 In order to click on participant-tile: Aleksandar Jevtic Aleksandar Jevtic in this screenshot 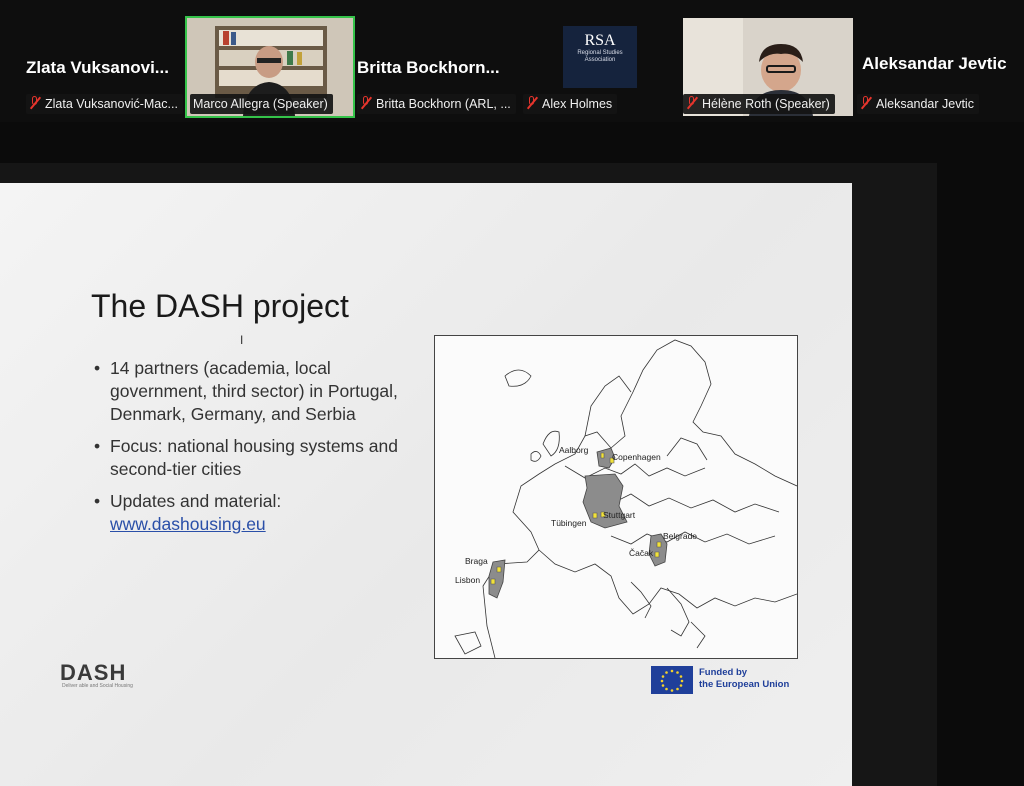, I will do `click(937, 67)`.